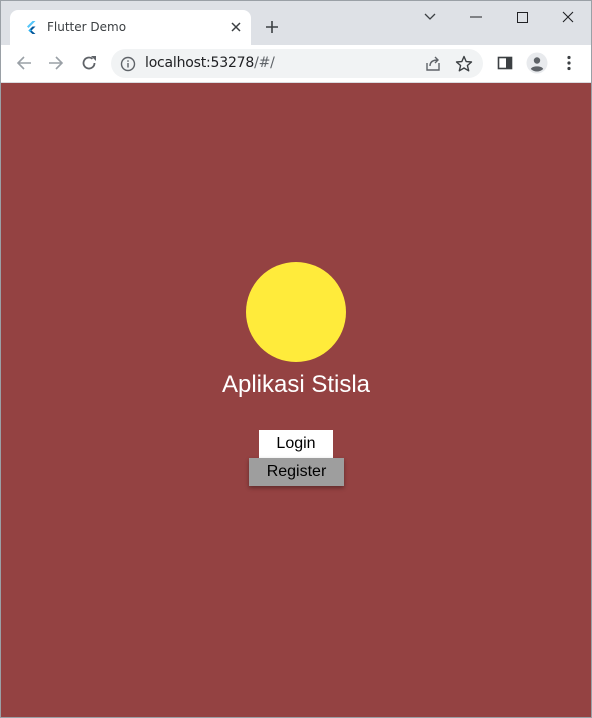 The width and height of the screenshot is (592, 718). I want to click on login-button: Login, so click(296, 444).